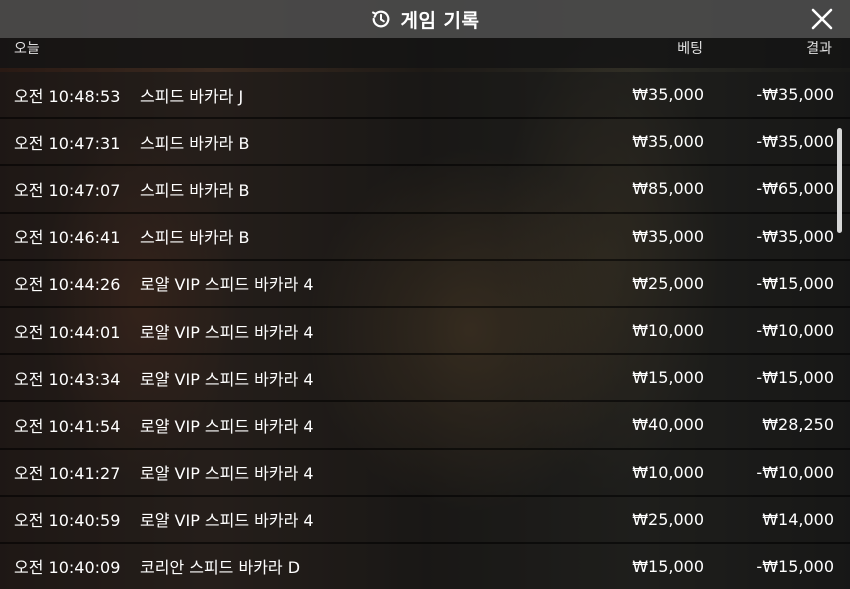  What do you see at coordinates (67, 568) in the screenshot?
I see `row-time: 오전 10:40:09` at bounding box center [67, 568].